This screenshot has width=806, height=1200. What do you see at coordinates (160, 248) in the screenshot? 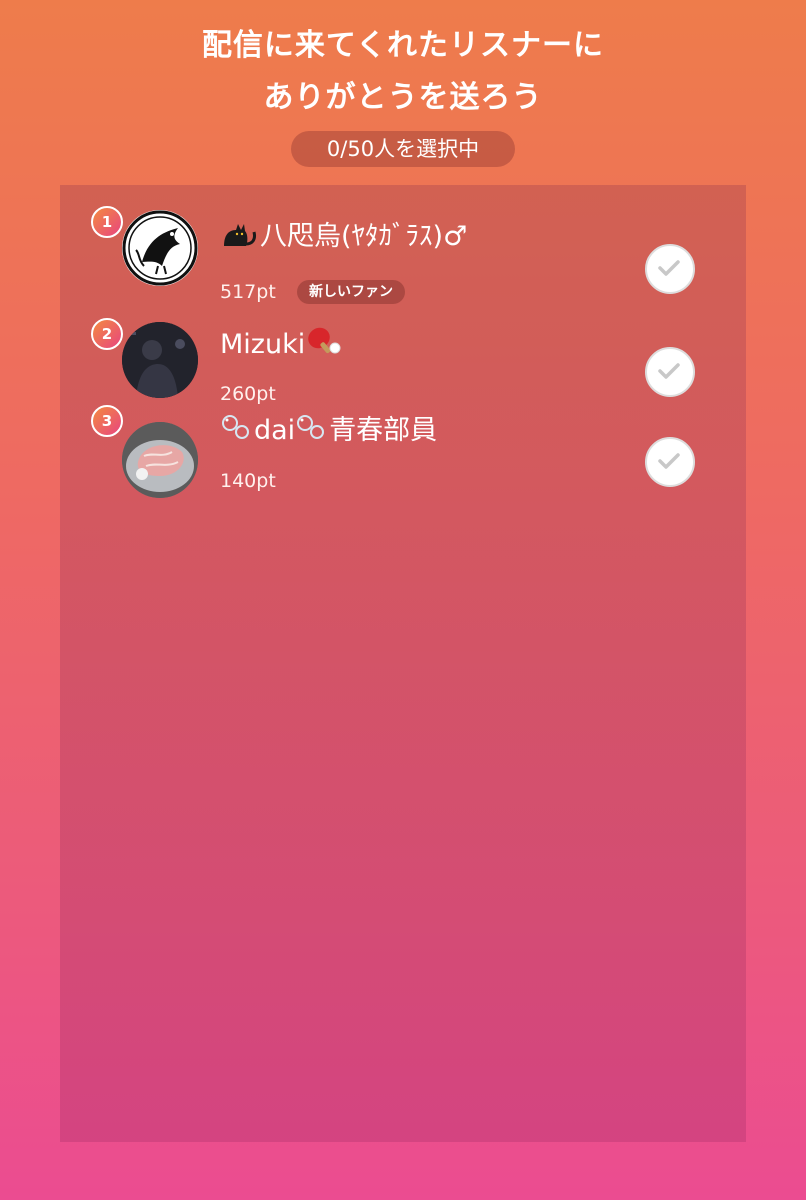
I see `crow-crest-avatar` at bounding box center [160, 248].